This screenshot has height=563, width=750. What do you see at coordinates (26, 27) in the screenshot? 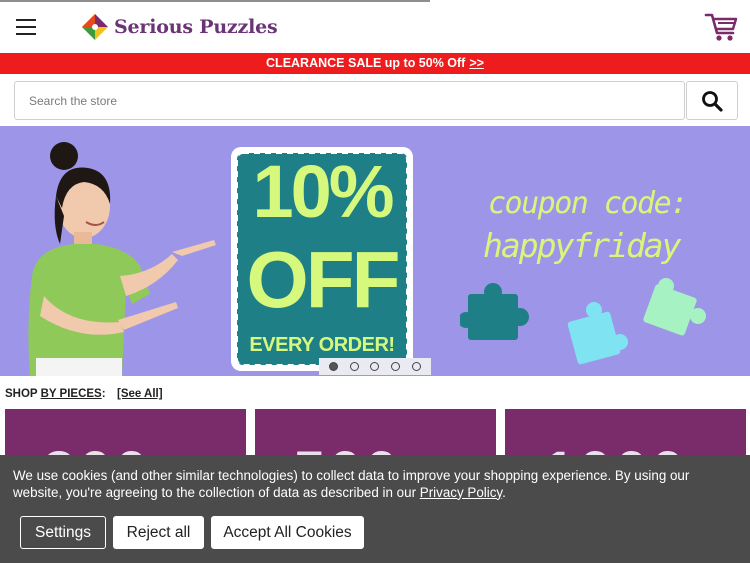
I see `menu-icon` at bounding box center [26, 27].